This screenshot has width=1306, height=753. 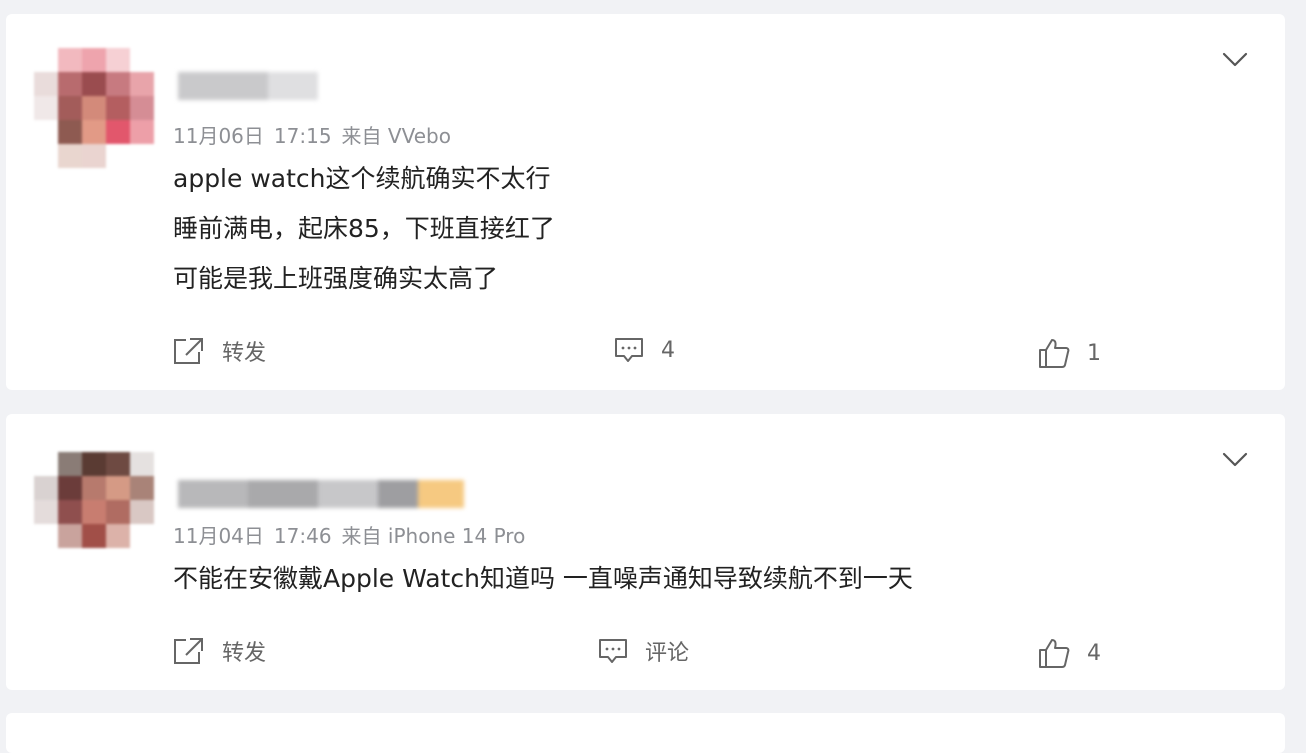 I want to click on comment-button: 评论, so click(x=643, y=651).